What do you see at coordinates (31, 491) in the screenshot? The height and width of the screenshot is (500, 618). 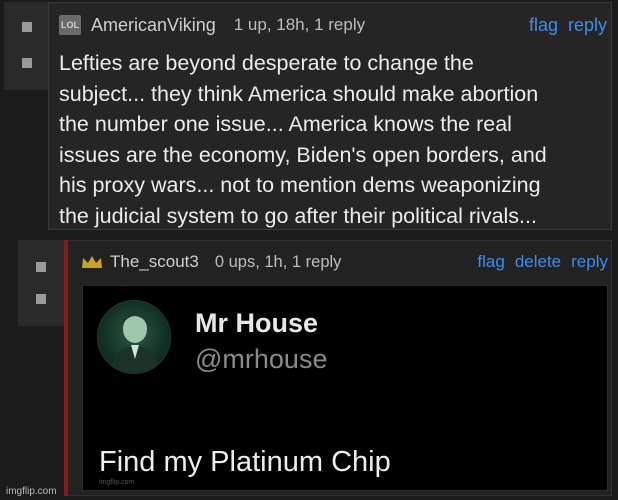 I see `site-watermark: imgflip.com` at bounding box center [31, 491].